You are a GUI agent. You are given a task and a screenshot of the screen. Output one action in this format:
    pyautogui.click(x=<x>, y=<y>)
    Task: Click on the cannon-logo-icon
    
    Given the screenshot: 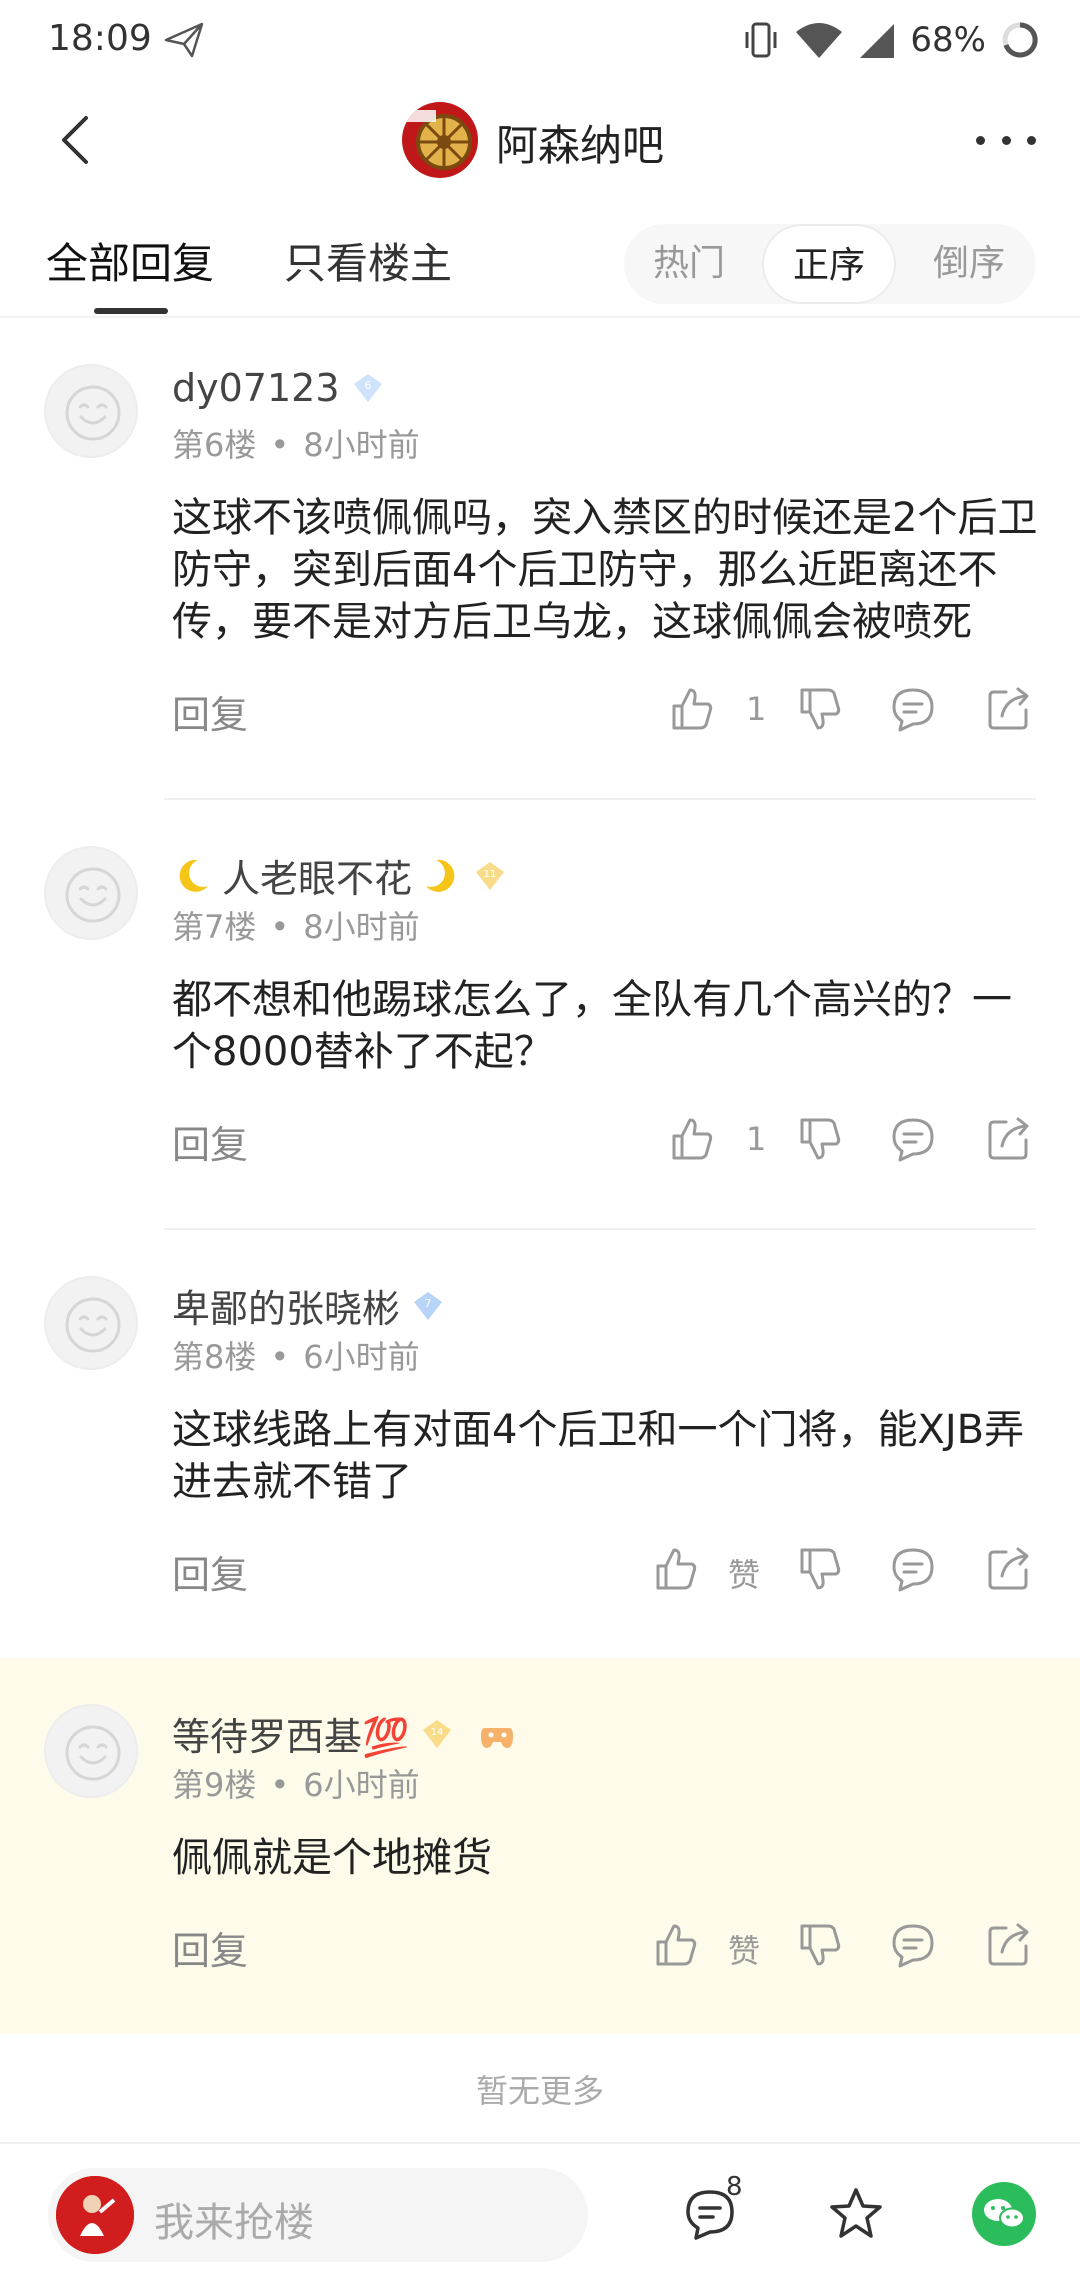 What is the action you would take?
    pyautogui.click(x=440, y=140)
    